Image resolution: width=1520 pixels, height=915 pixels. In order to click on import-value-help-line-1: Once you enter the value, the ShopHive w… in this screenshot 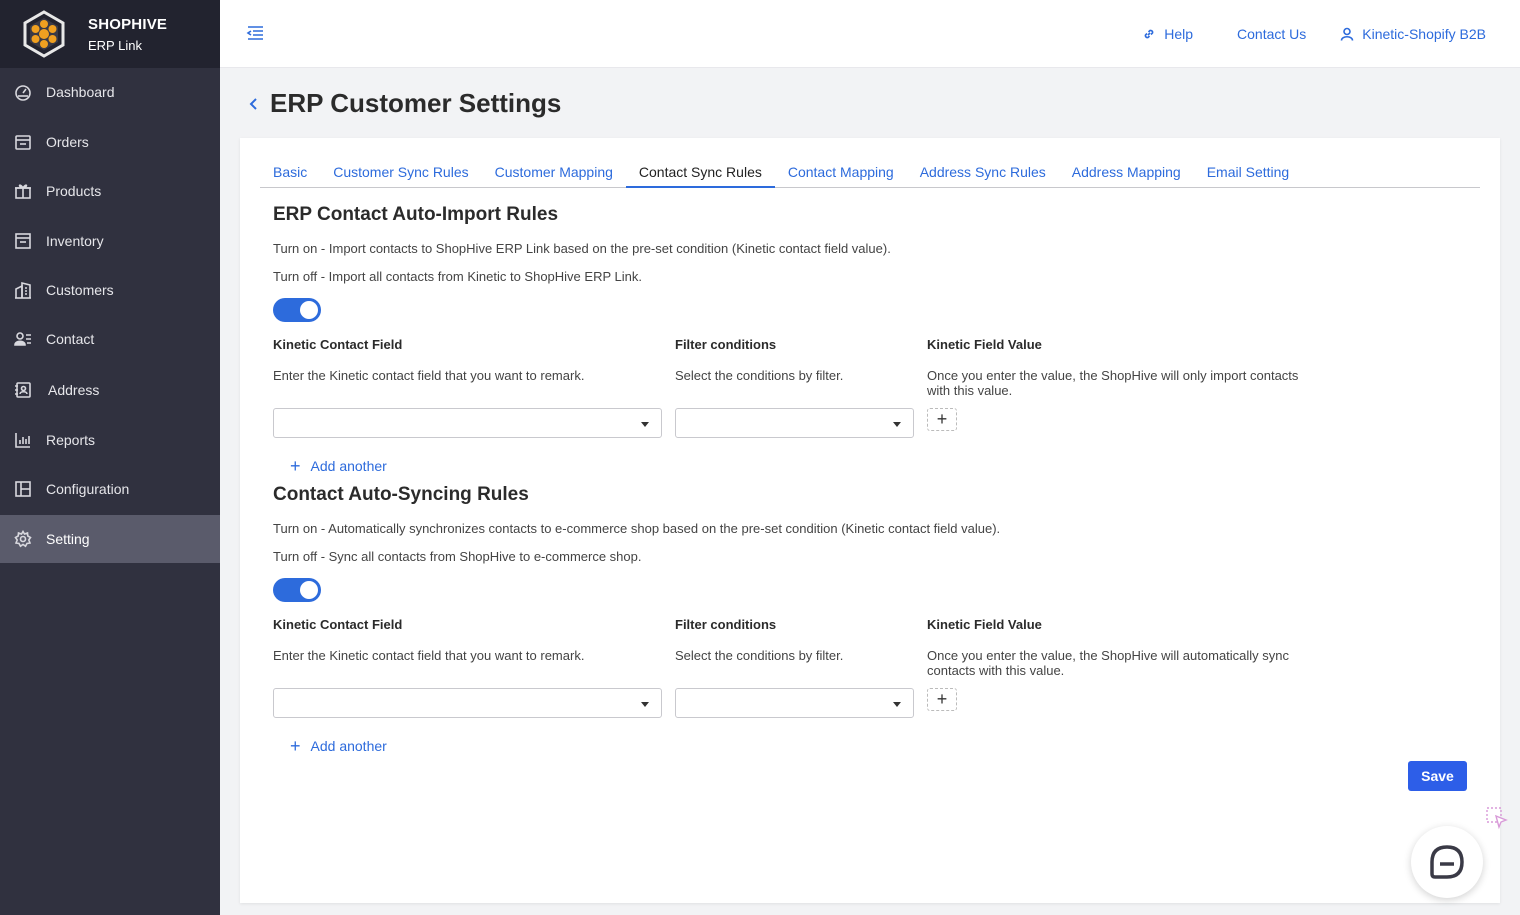, I will do `click(1113, 375)`.